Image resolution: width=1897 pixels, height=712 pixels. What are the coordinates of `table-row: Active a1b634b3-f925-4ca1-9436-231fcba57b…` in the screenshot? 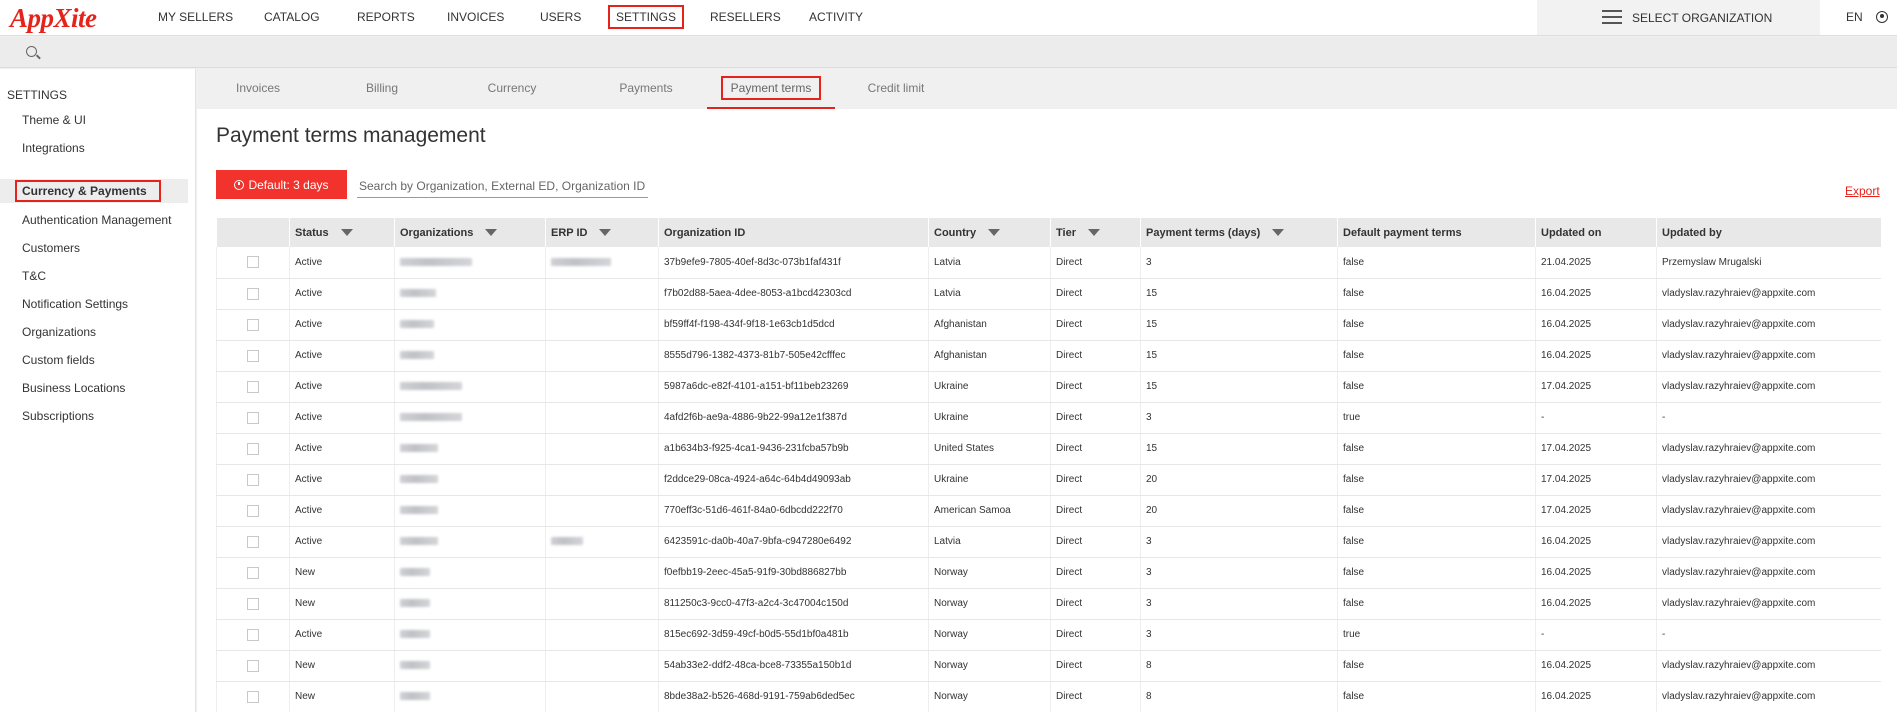 It's located at (1048, 449).